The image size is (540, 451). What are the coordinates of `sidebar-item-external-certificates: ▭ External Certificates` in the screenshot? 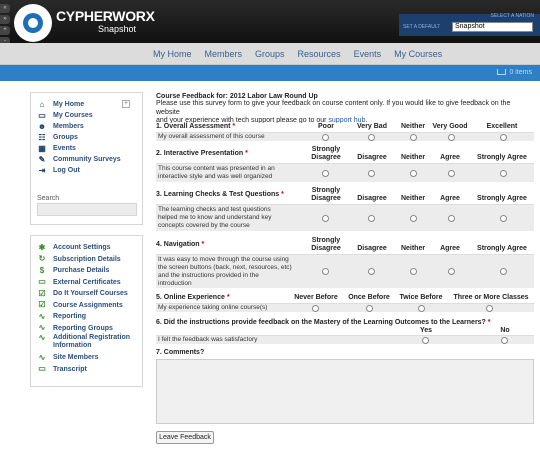 It's located at (89, 283).